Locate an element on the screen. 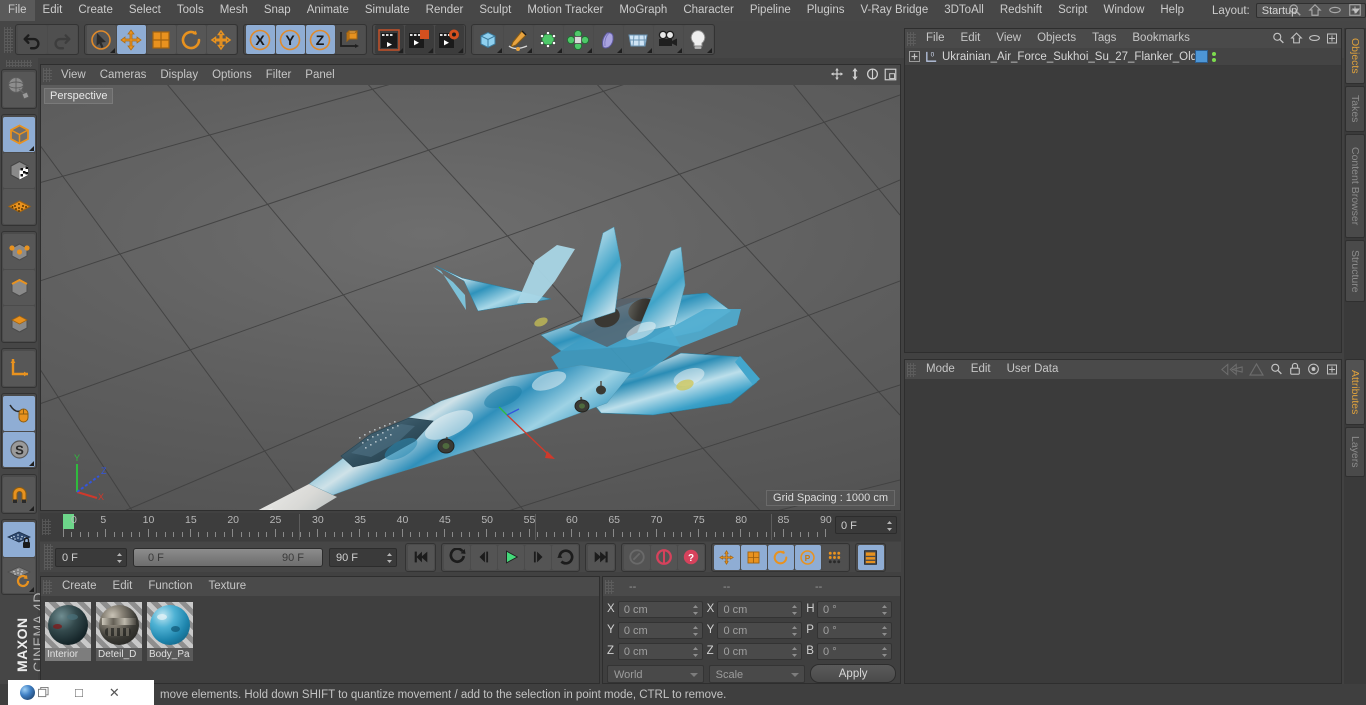 The image size is (1366, 705). menu-create: Create is located at coordinates (95, 10).